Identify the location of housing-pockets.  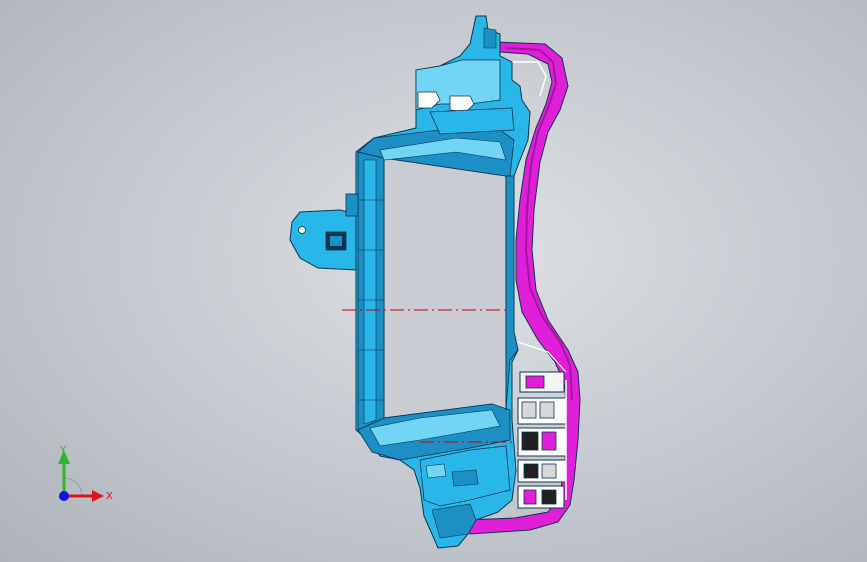
(542, 440).